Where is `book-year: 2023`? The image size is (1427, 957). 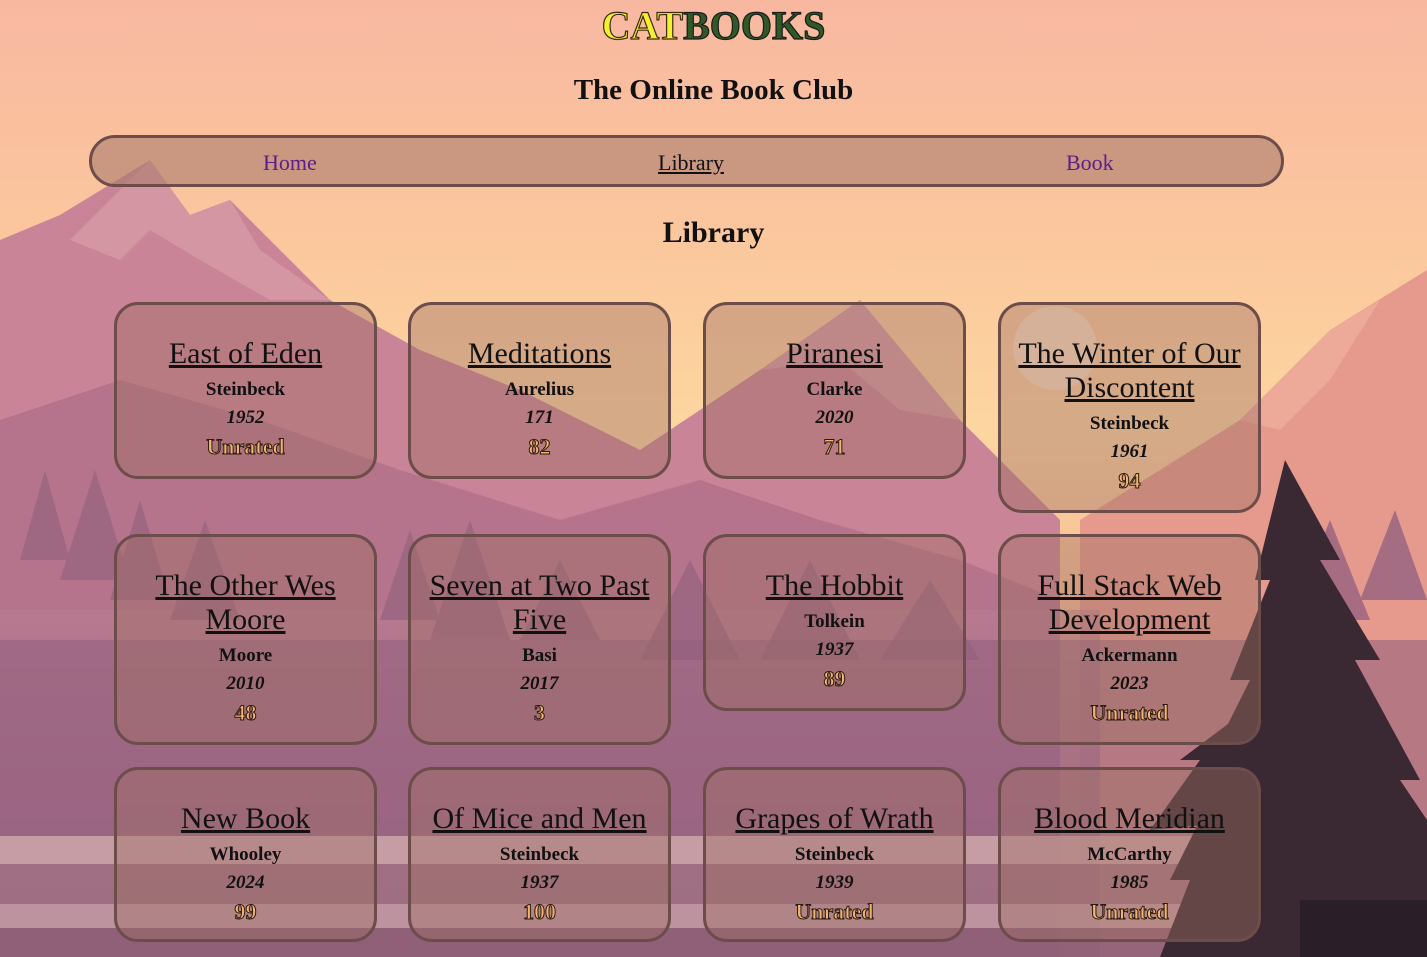 book-year: 2023 is located at coordinates (1129, 683).